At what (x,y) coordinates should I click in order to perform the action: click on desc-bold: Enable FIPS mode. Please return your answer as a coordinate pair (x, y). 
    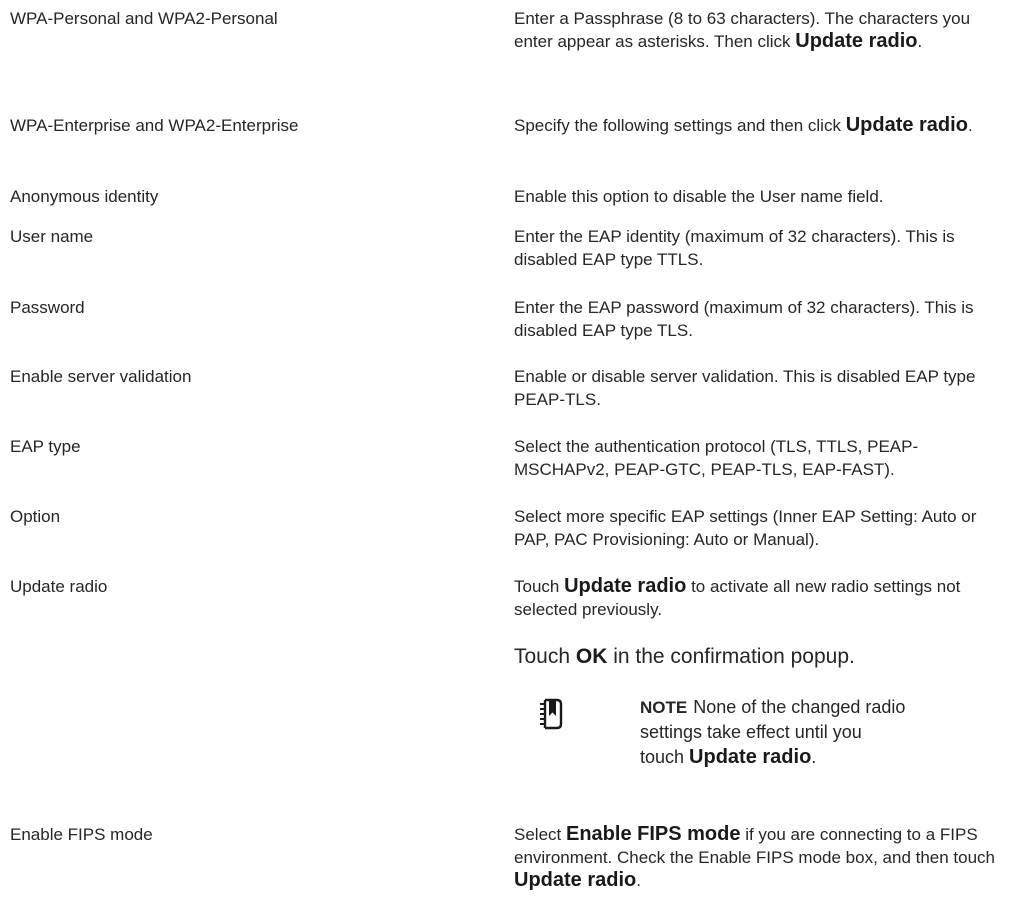
    Looking at the image, I should click on (653, 834).